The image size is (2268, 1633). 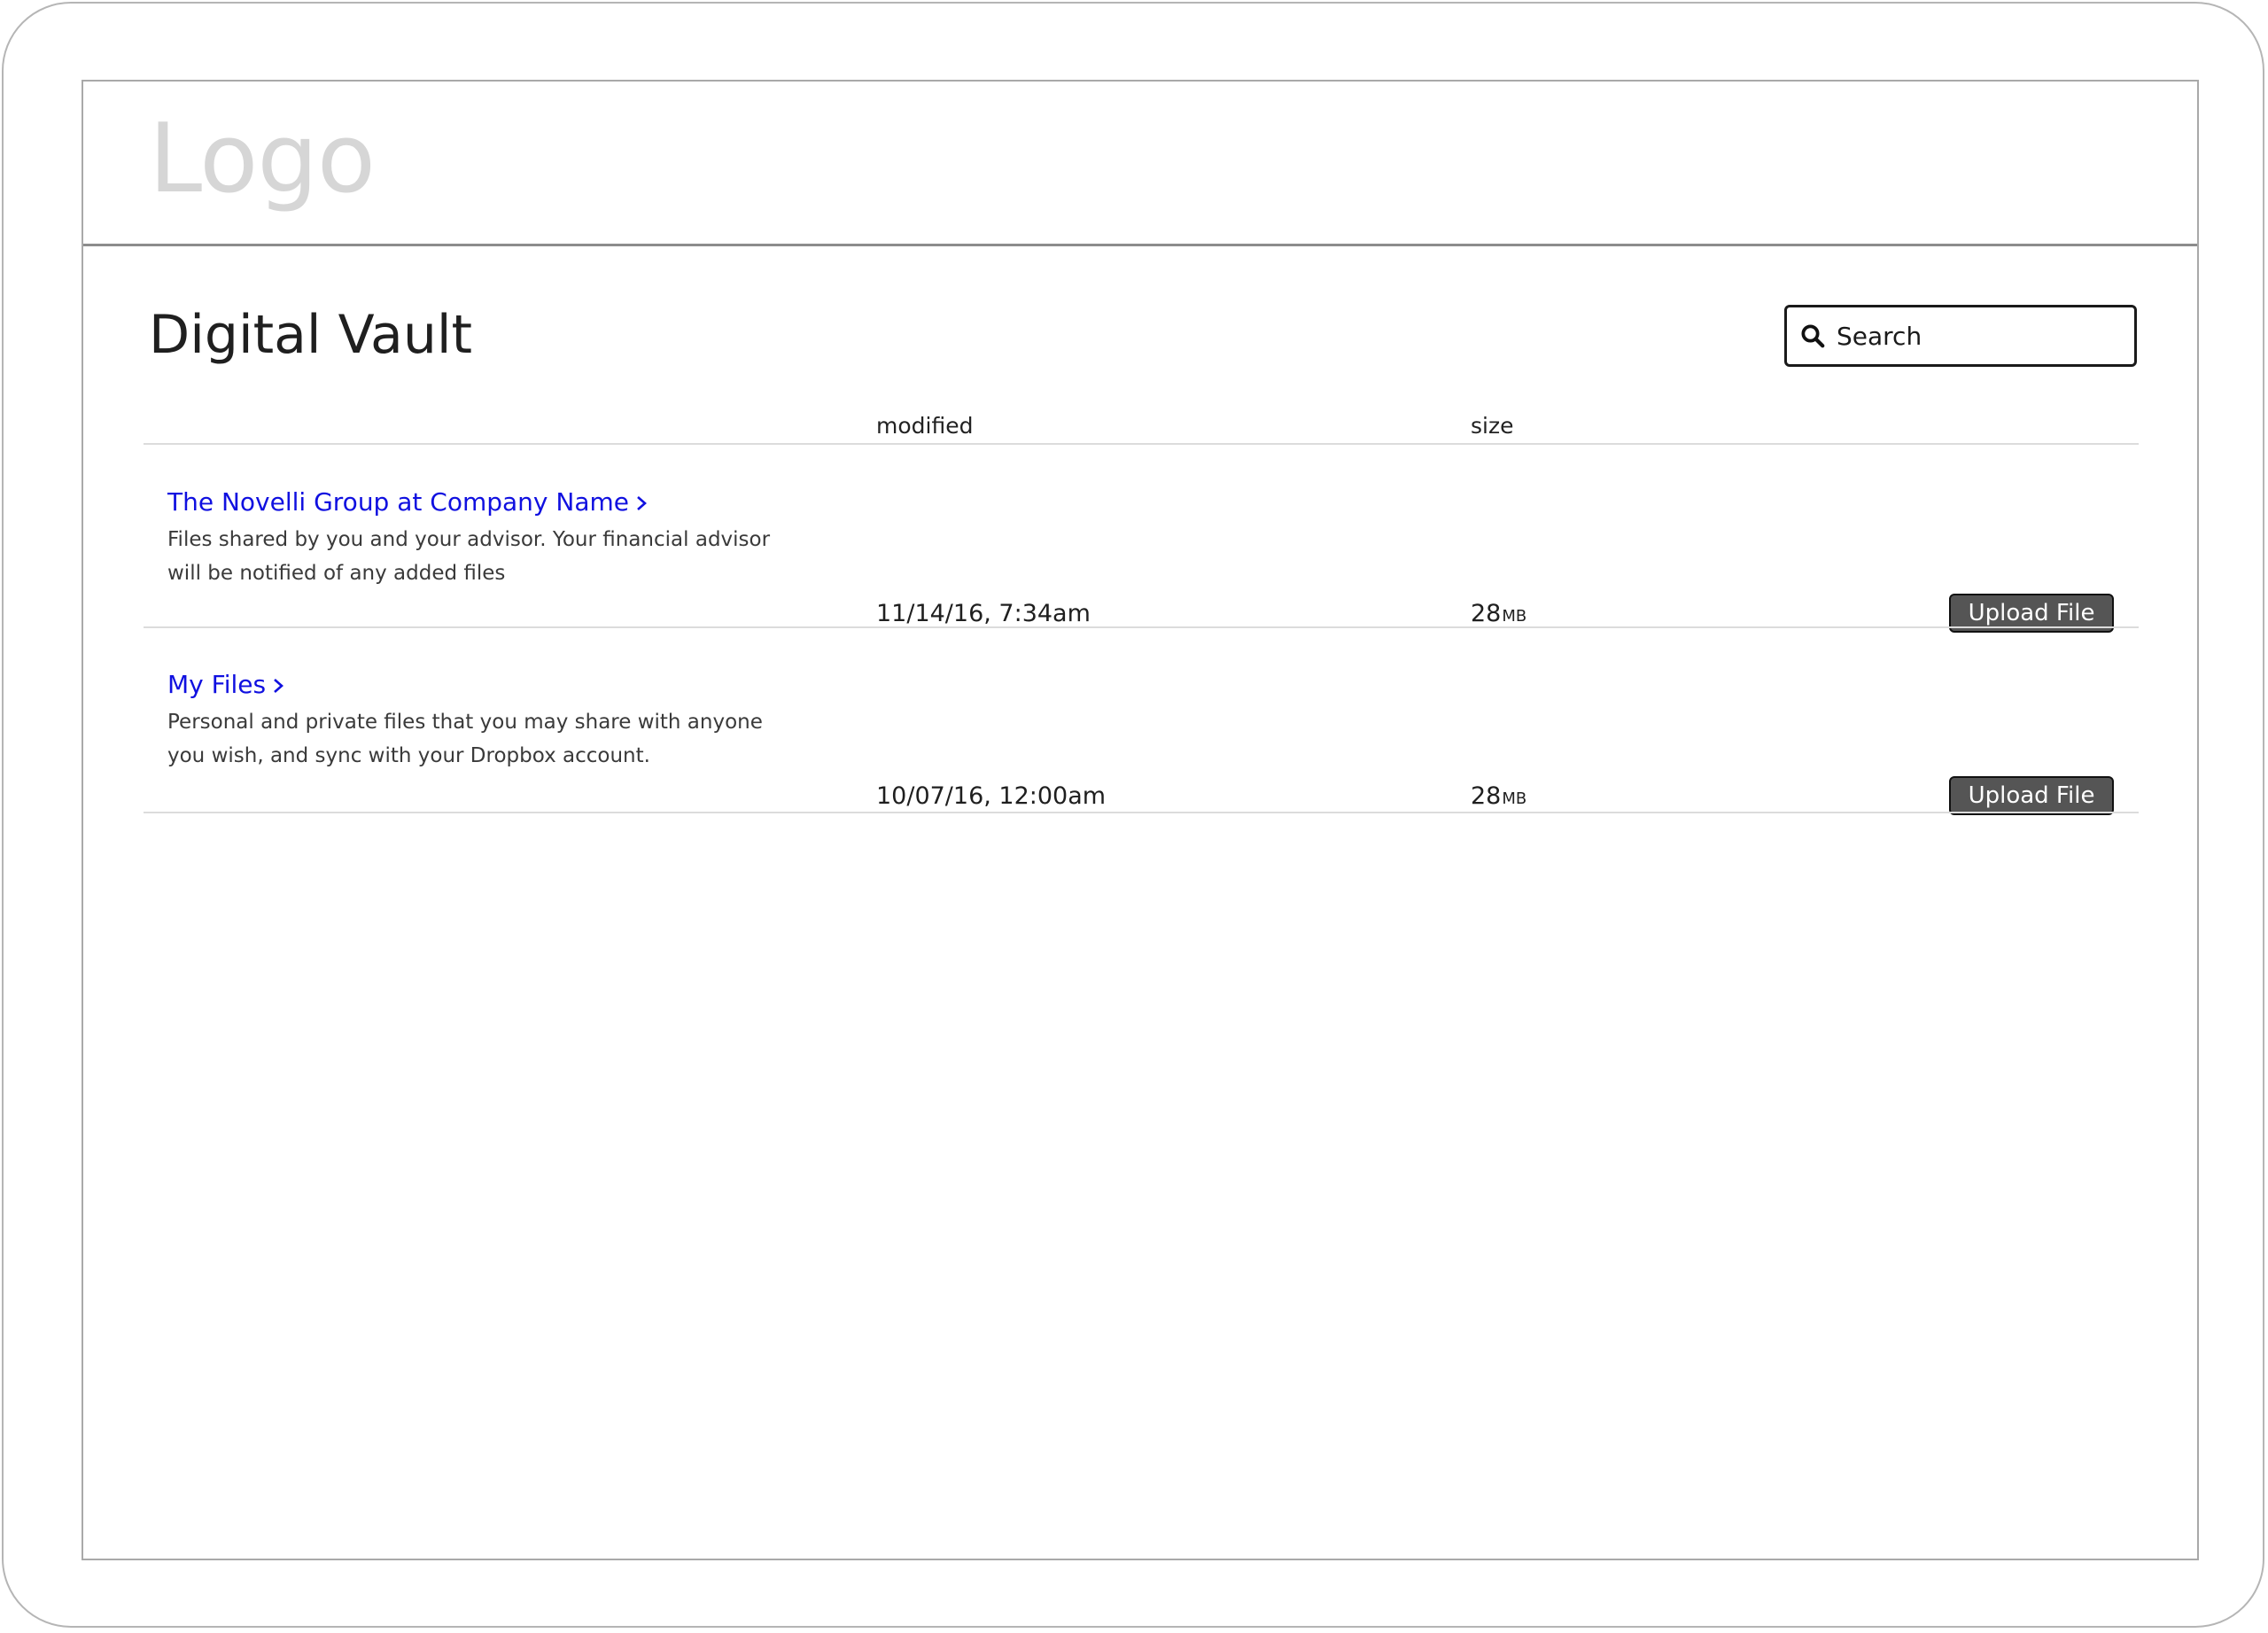 I want to click on folder-title: The Novelli Group at Company Name, so click(x=398, y=502).